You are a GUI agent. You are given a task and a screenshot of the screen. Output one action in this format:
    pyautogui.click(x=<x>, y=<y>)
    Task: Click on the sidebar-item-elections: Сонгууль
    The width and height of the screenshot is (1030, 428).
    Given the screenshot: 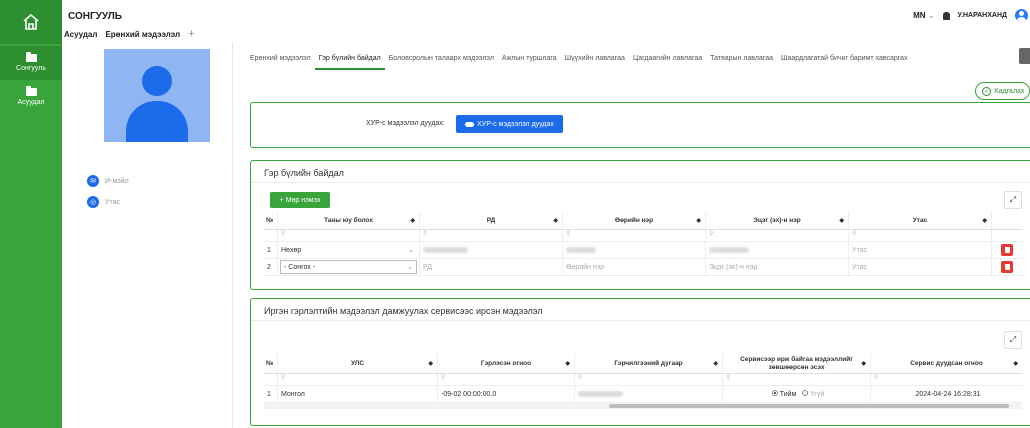 What is the action you would take?
    pyautogui.click(x=31, y=63)
    